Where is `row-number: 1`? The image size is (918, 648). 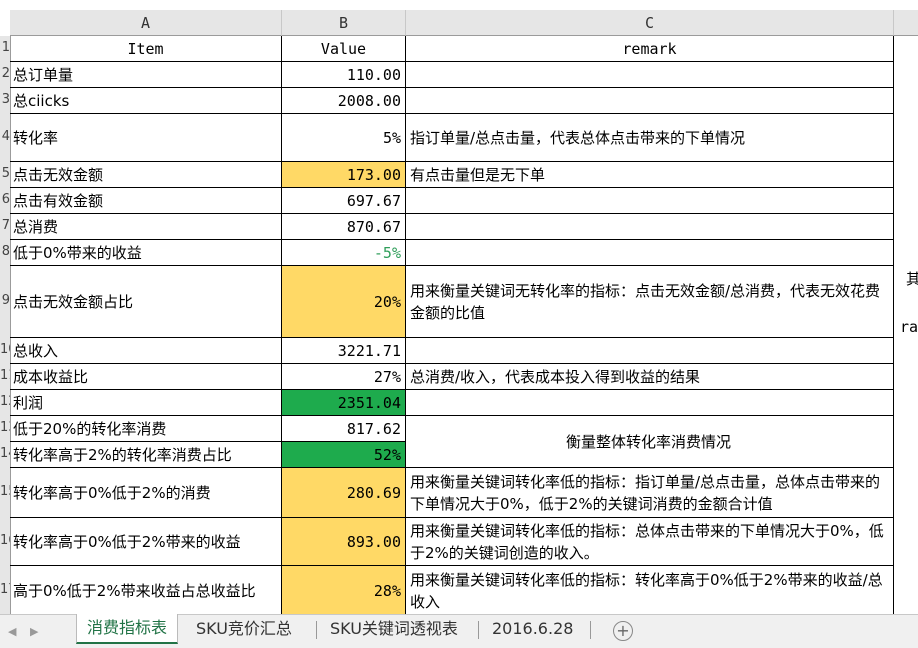
row-number: 1 is located at coordinates (5, 47).